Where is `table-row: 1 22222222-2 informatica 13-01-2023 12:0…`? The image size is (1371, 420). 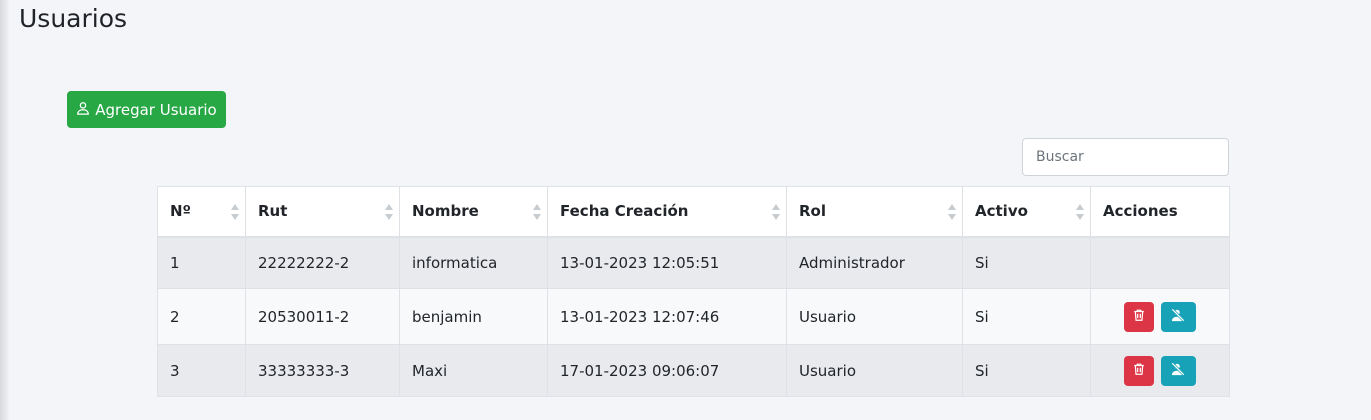
table-row: 1 22222222-2 informatica 13-01-2023 12:0… is located at coordinates (693, 262).